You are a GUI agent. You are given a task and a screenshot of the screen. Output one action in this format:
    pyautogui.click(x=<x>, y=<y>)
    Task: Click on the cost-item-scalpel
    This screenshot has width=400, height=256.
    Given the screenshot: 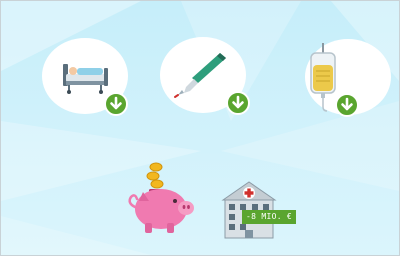 What is the action you would take?
    pyautogui.click(x=205, y=76)
    